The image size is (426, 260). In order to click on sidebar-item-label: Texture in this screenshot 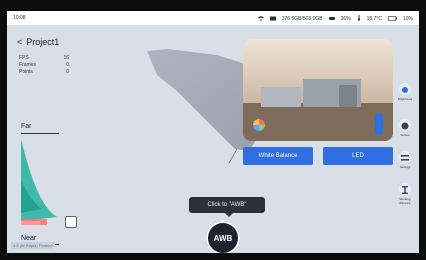, I will do `click(405, 135)`.